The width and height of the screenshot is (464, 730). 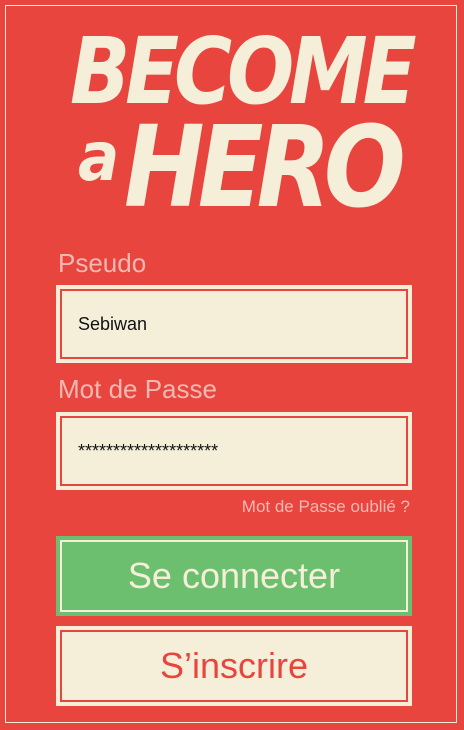 I want to click on register-button: S’inscrire, so click(x=234, y=666).